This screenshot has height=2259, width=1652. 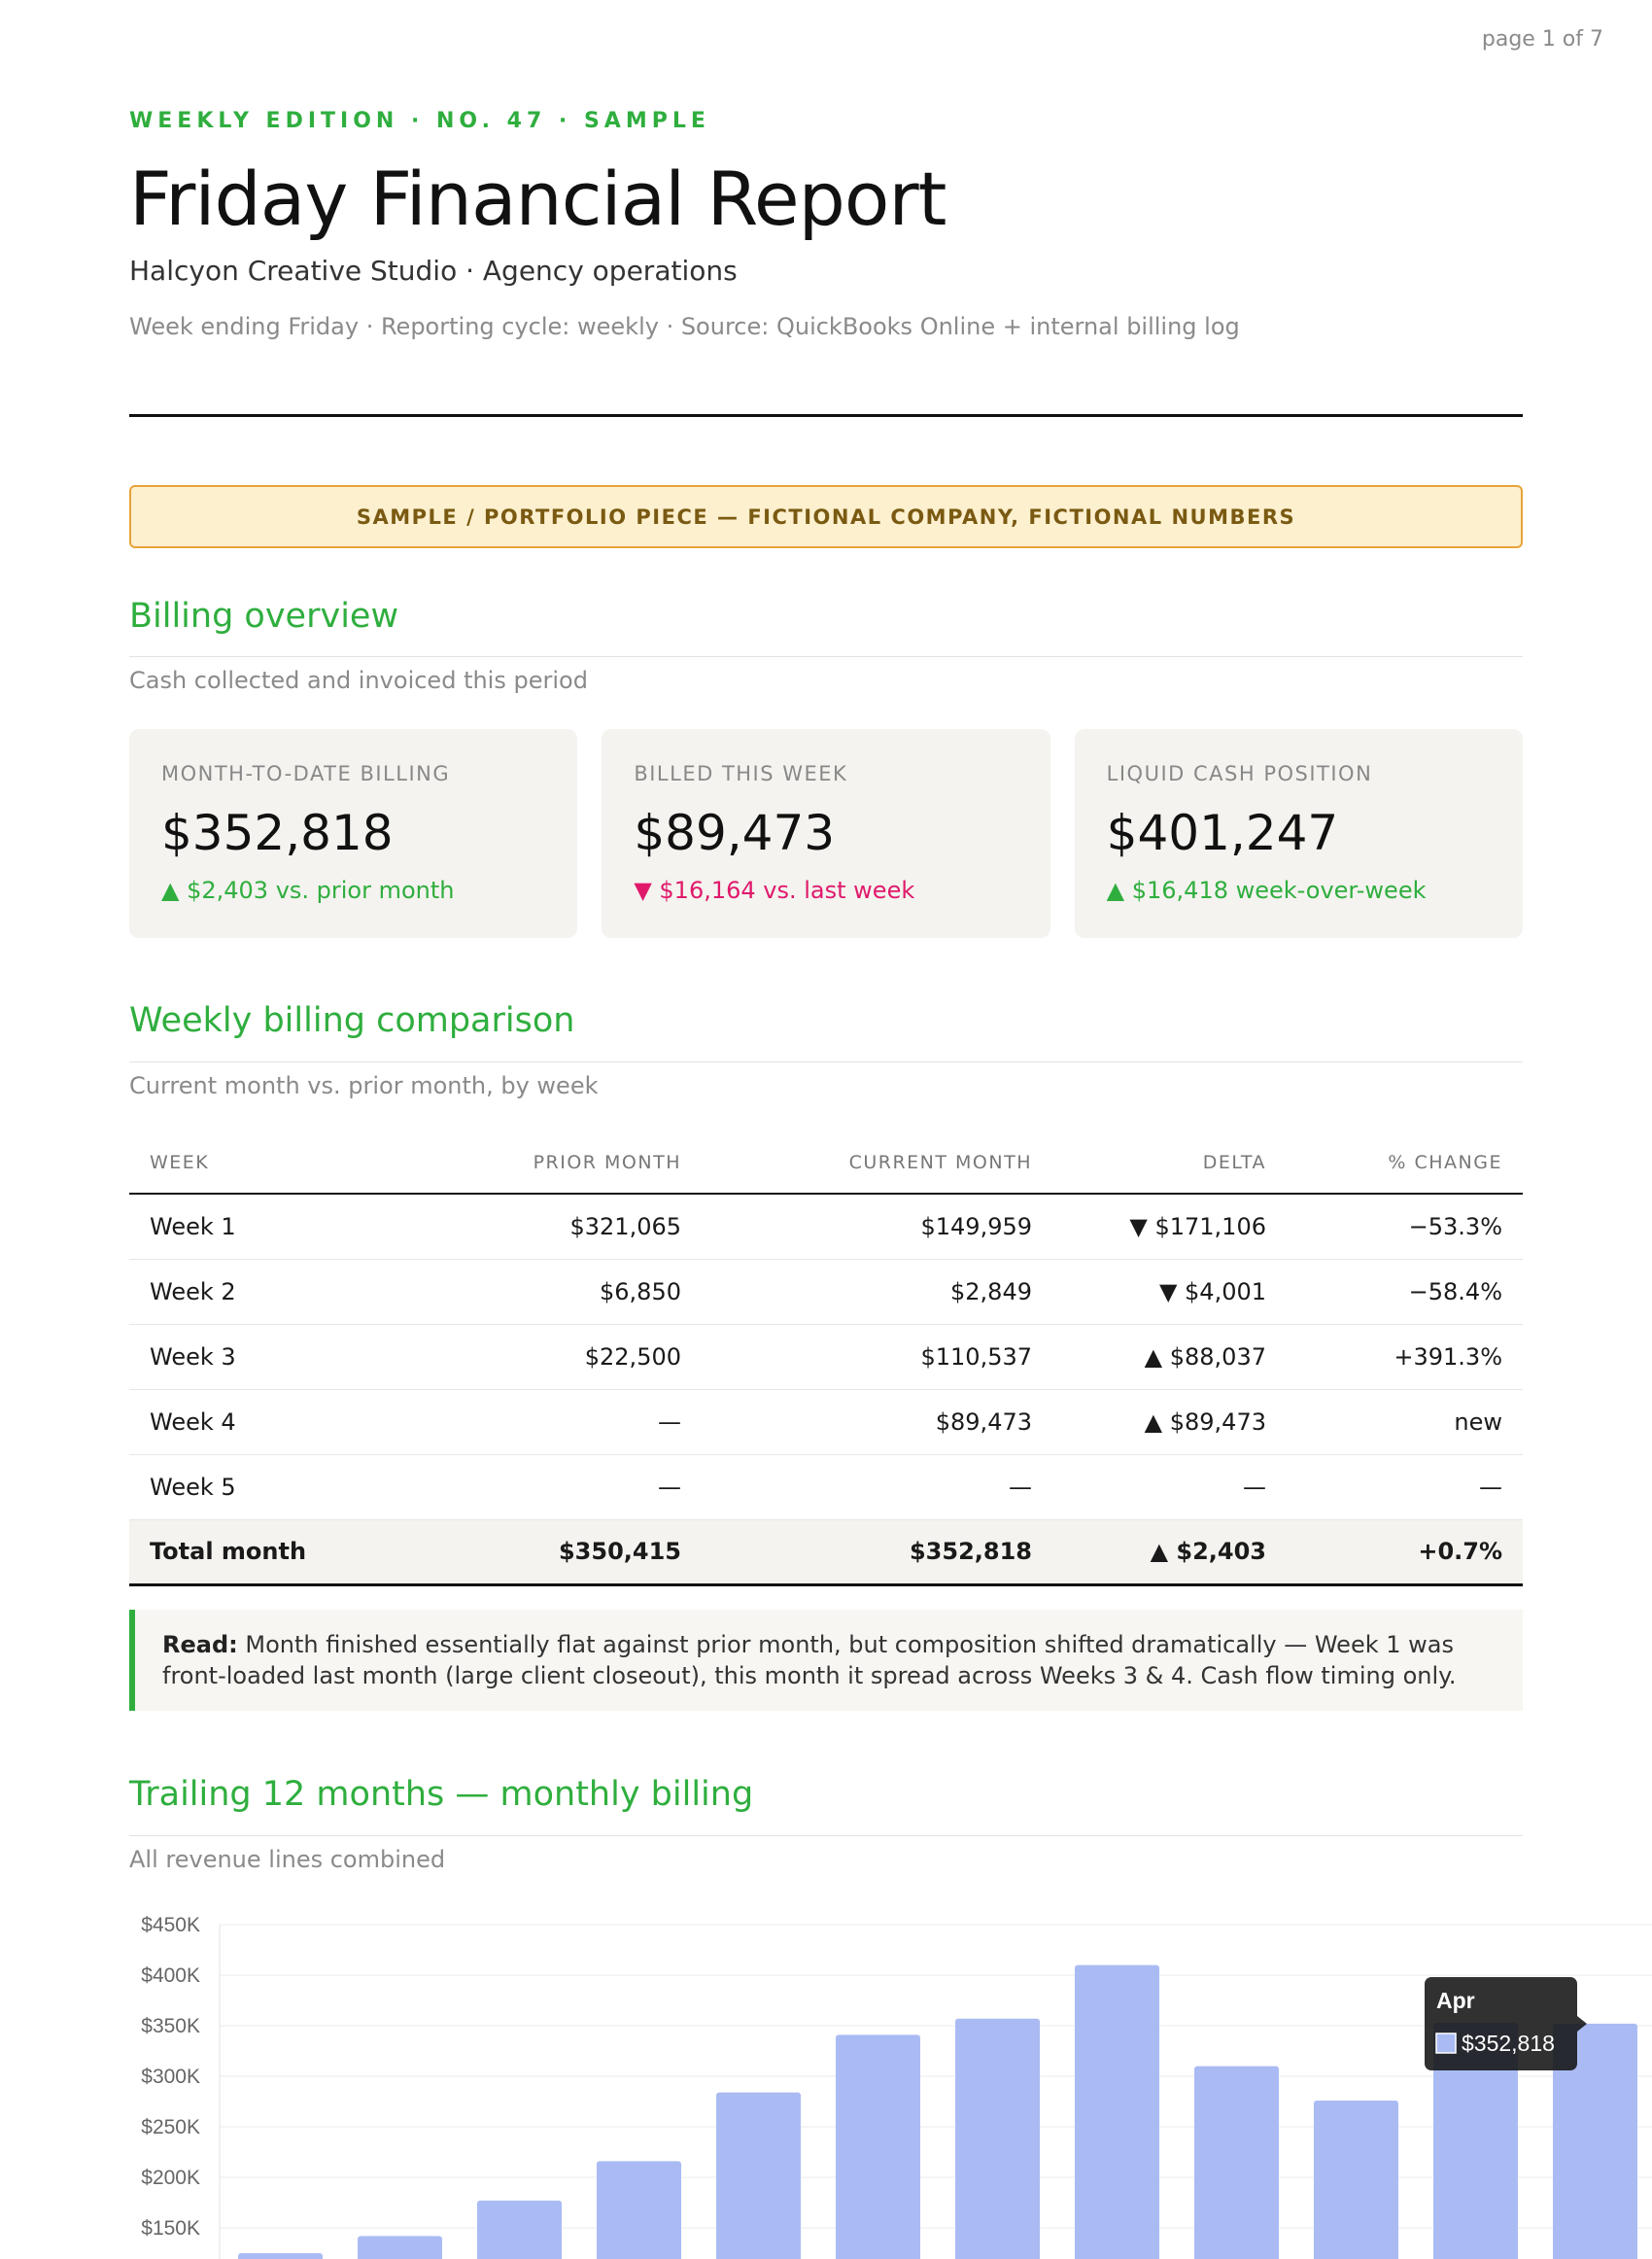 What do you see at coordinates (1170, 1292) in the screenshot?
I see `delta-cell: ▼ $4,001` at bounding box center [1170, 1292].